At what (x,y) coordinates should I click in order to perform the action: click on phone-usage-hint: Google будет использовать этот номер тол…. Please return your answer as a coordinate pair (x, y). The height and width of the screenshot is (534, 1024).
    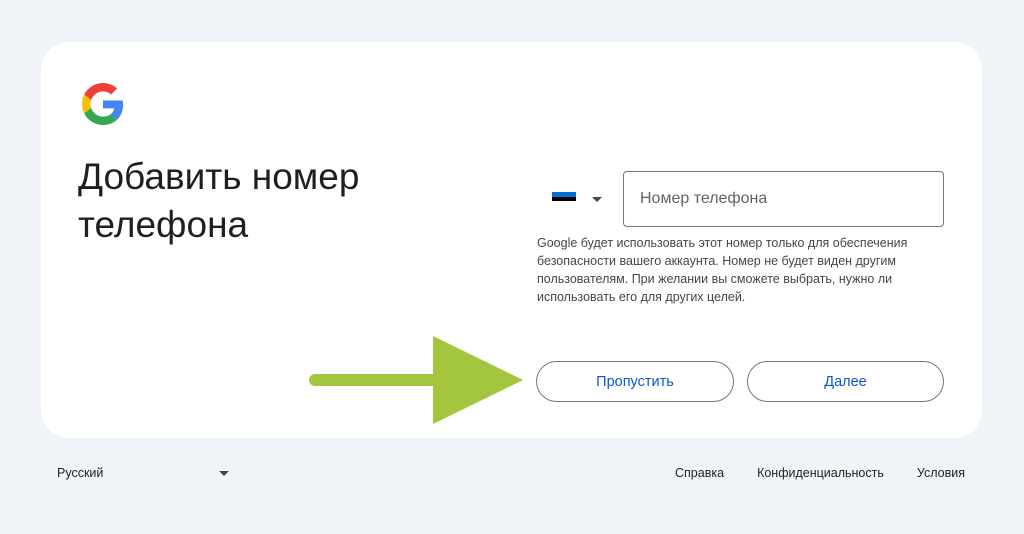
    Looking at the image, I should click on (722, 270).